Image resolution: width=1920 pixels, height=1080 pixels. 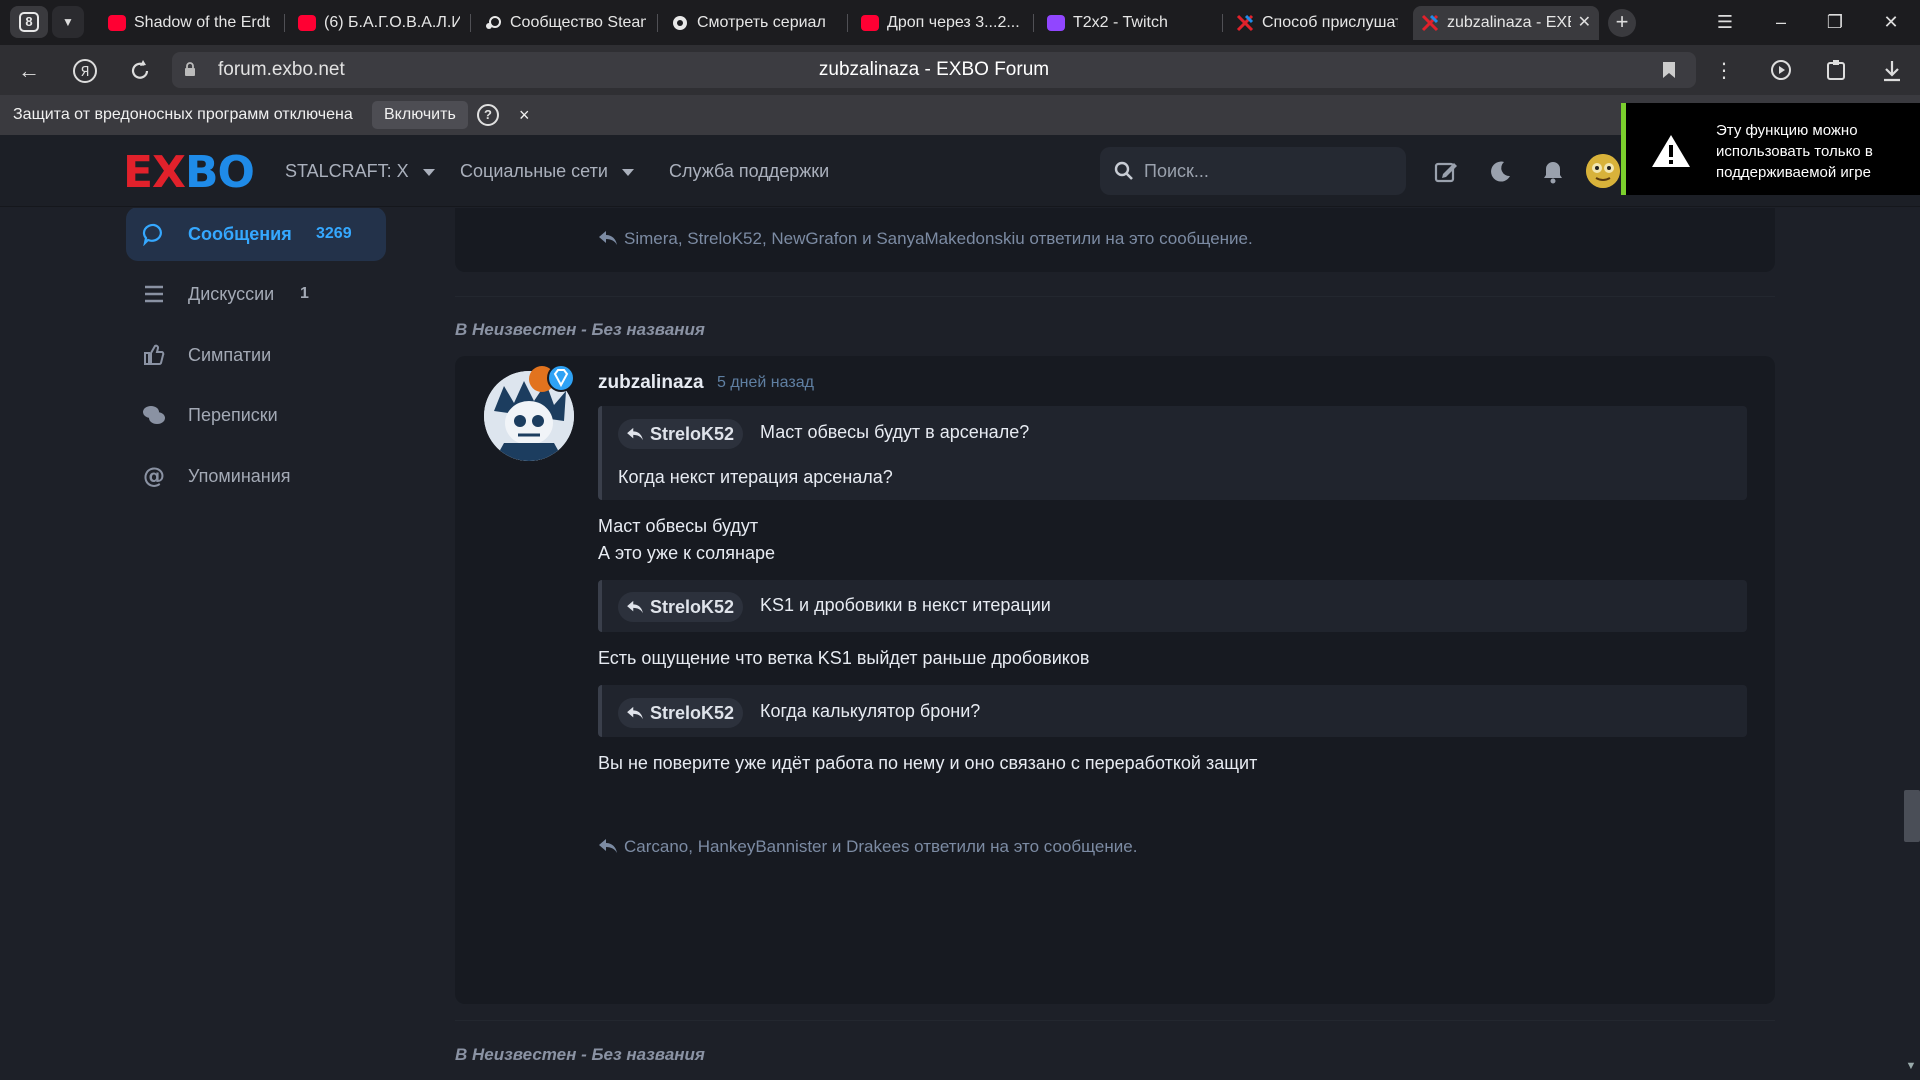 I want to click on tab-list-chevron-icon: ▼, so click(x=68, y=22).